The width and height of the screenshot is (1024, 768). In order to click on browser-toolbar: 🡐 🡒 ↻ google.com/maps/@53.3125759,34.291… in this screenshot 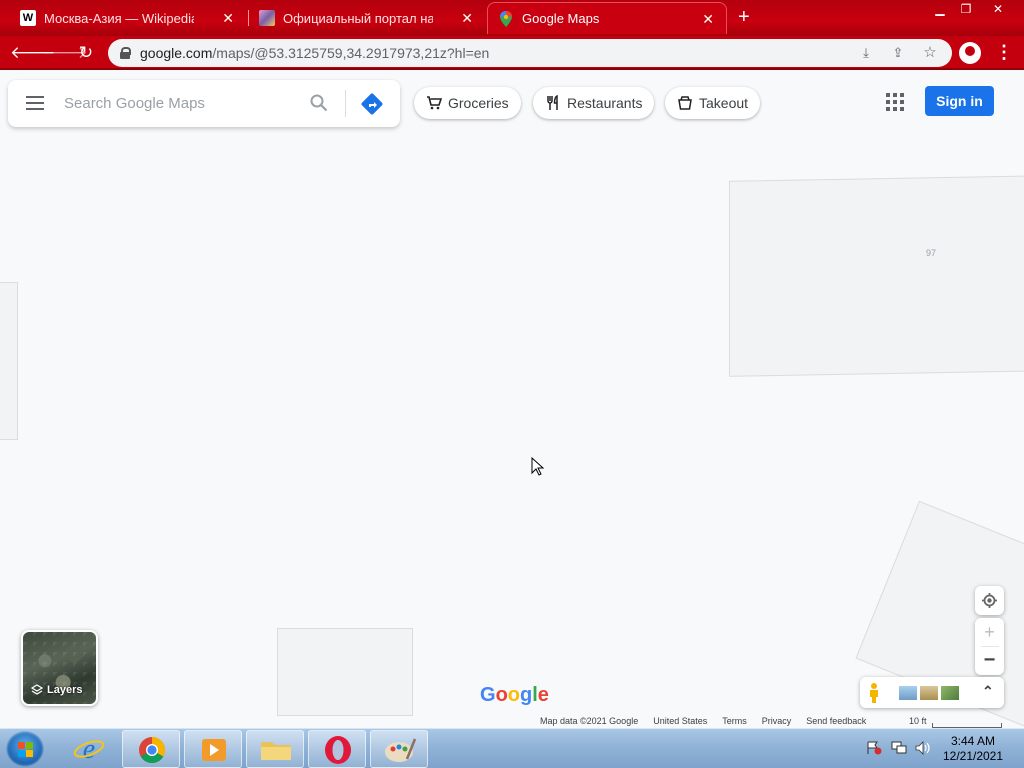, I will do `click(512, 53)`.